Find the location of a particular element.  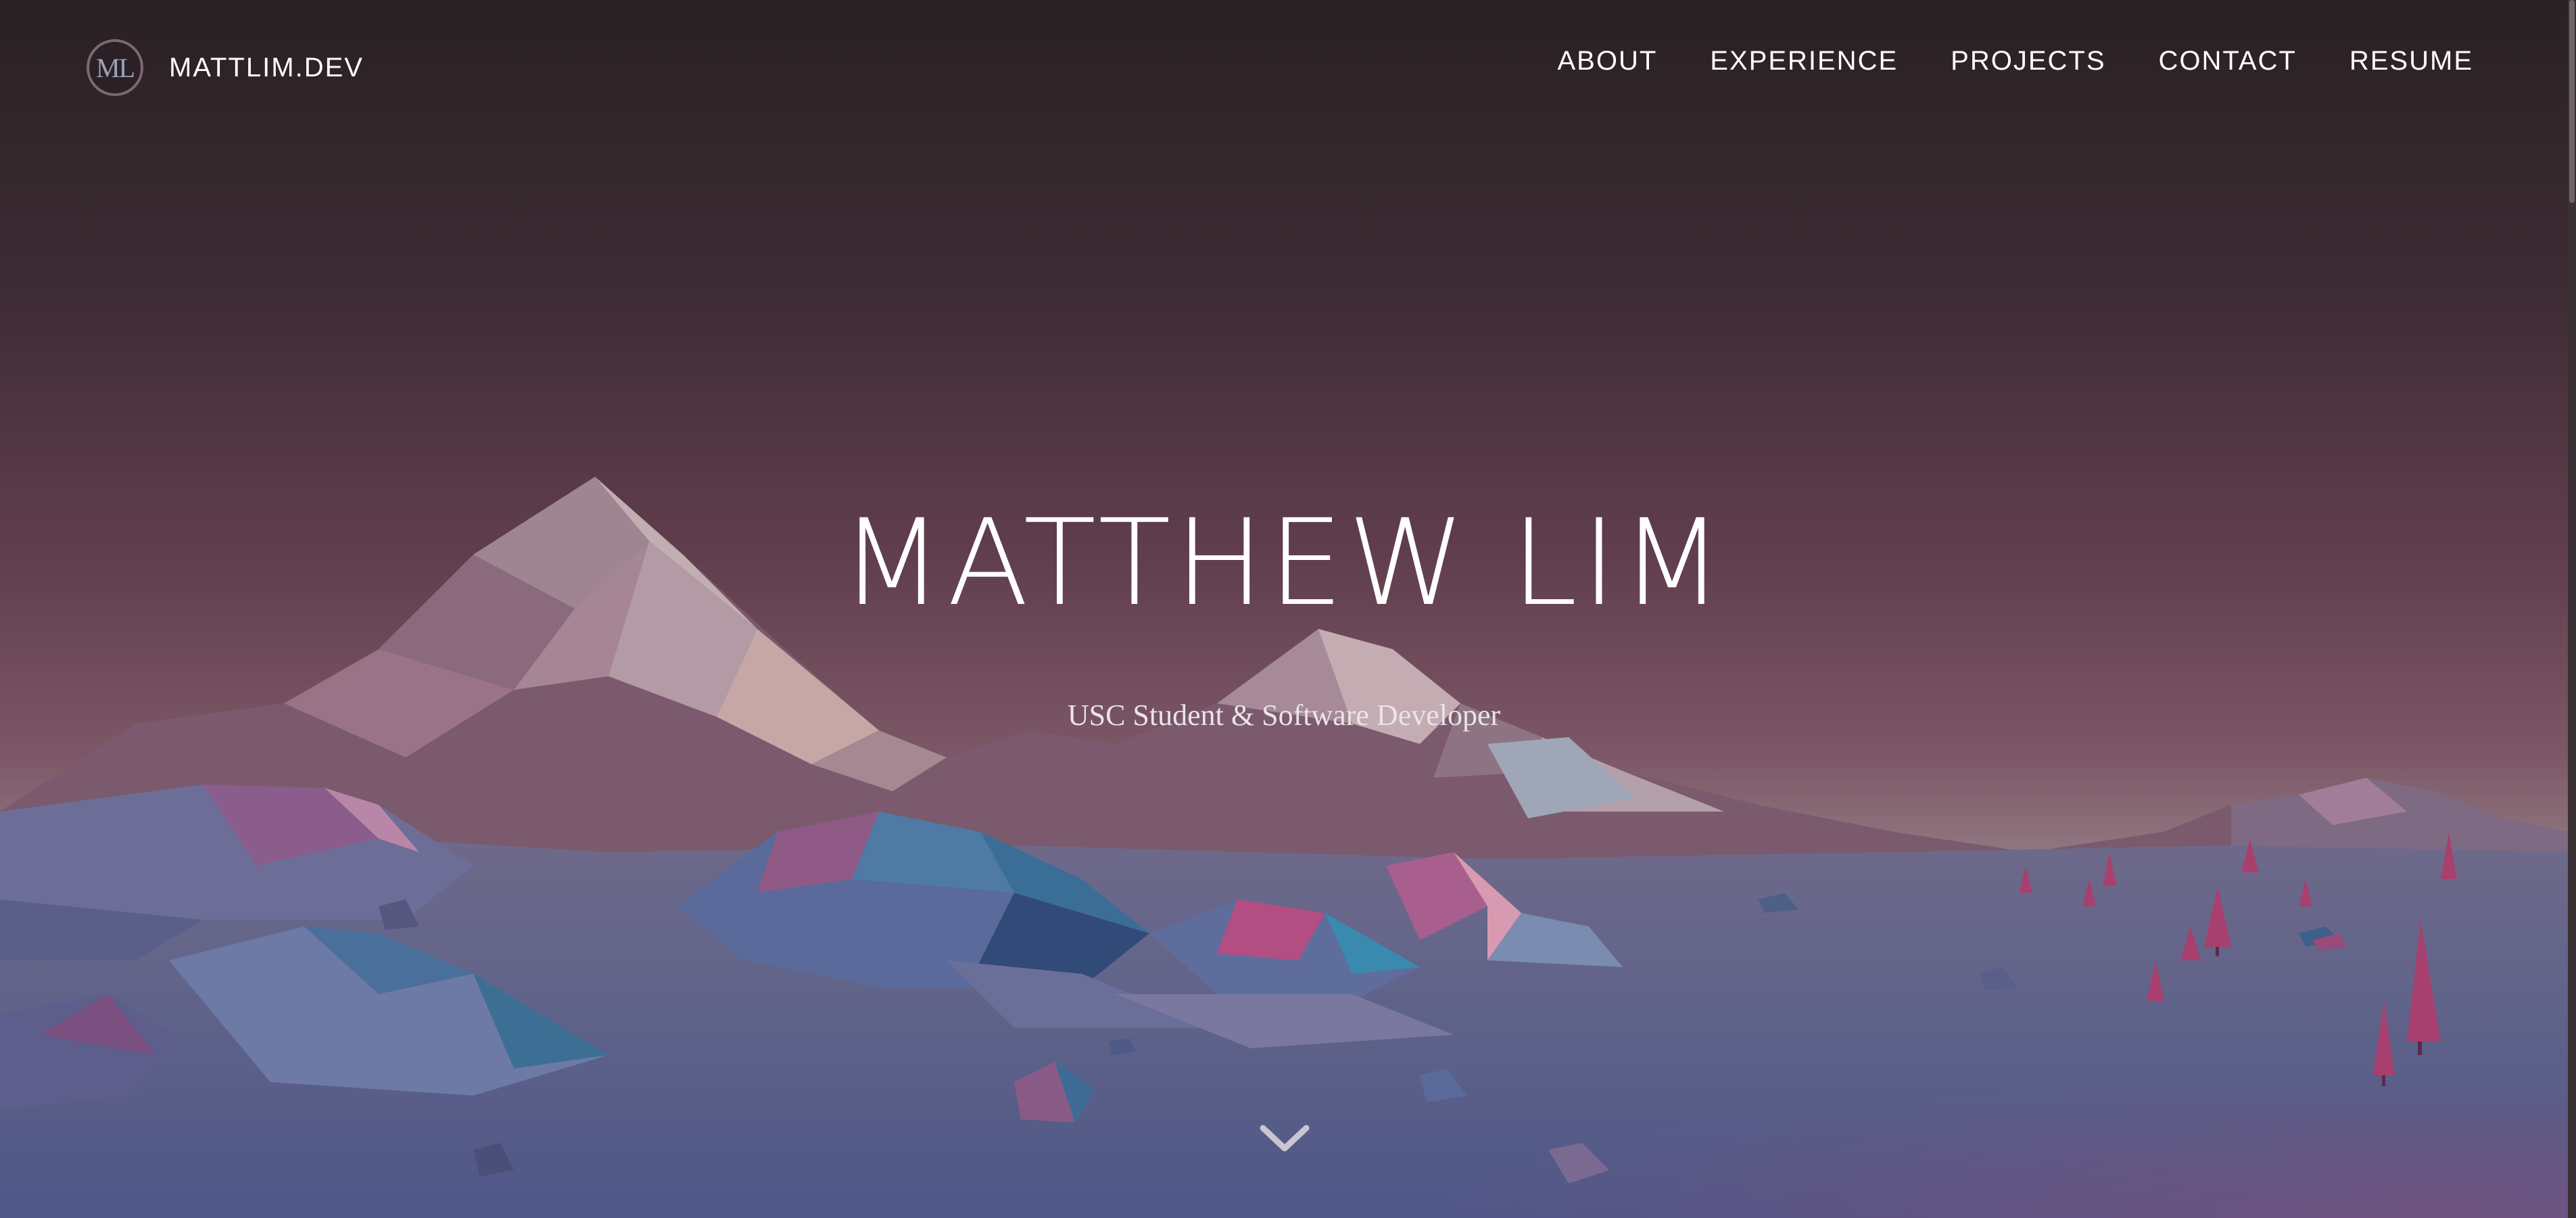

chevron-down-icon is located at coordinates (1285, 1138).